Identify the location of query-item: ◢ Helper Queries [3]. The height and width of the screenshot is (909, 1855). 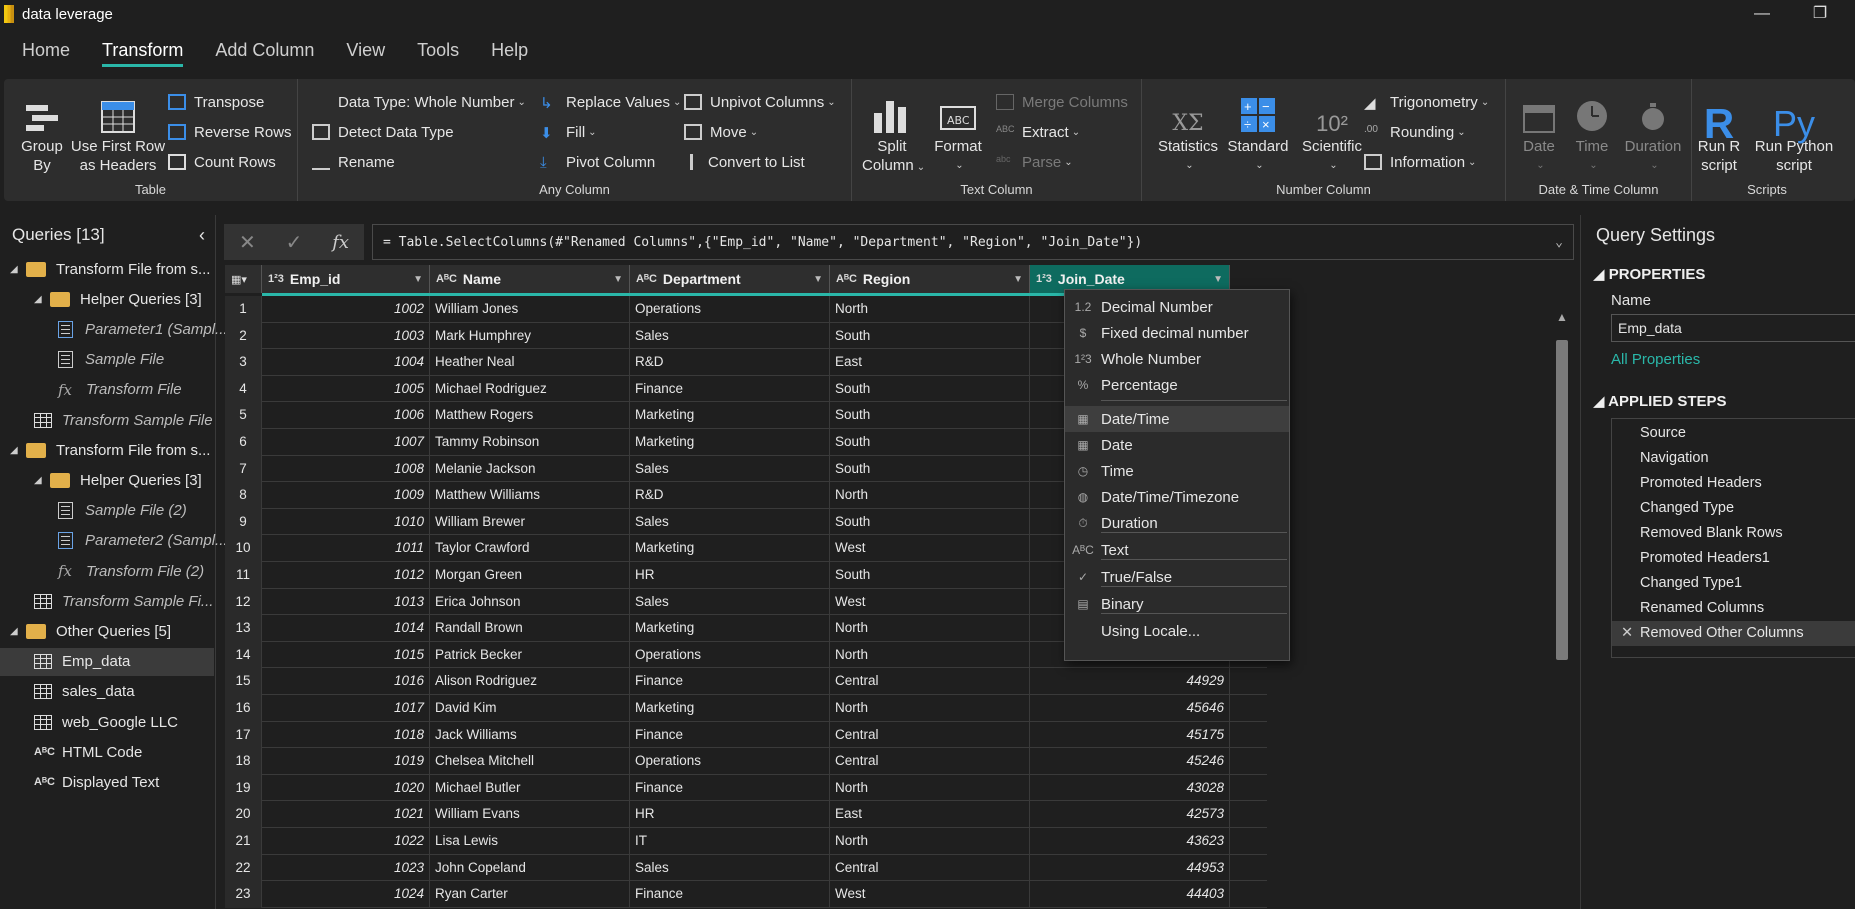
(101, 480).